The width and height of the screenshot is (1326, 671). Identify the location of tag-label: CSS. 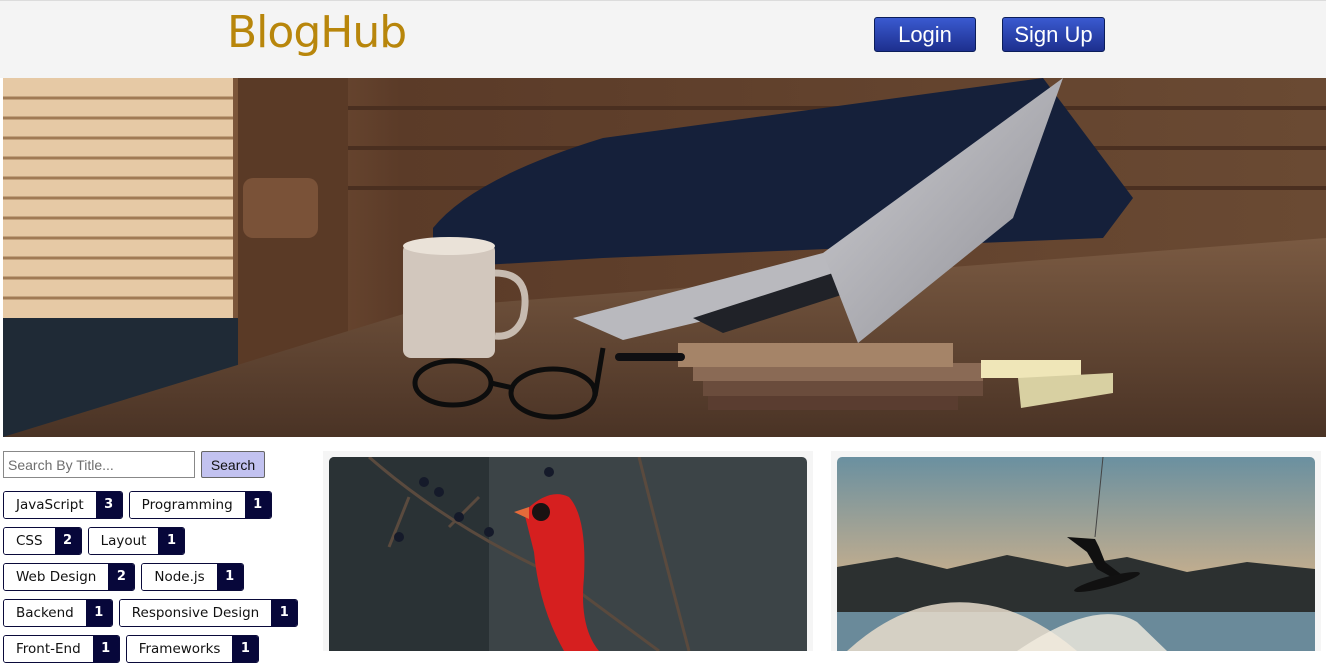
(29, 541).